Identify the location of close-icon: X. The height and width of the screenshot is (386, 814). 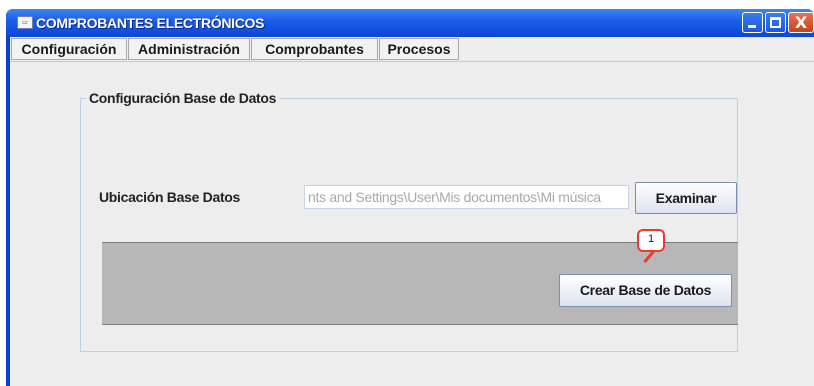
(801, 22).